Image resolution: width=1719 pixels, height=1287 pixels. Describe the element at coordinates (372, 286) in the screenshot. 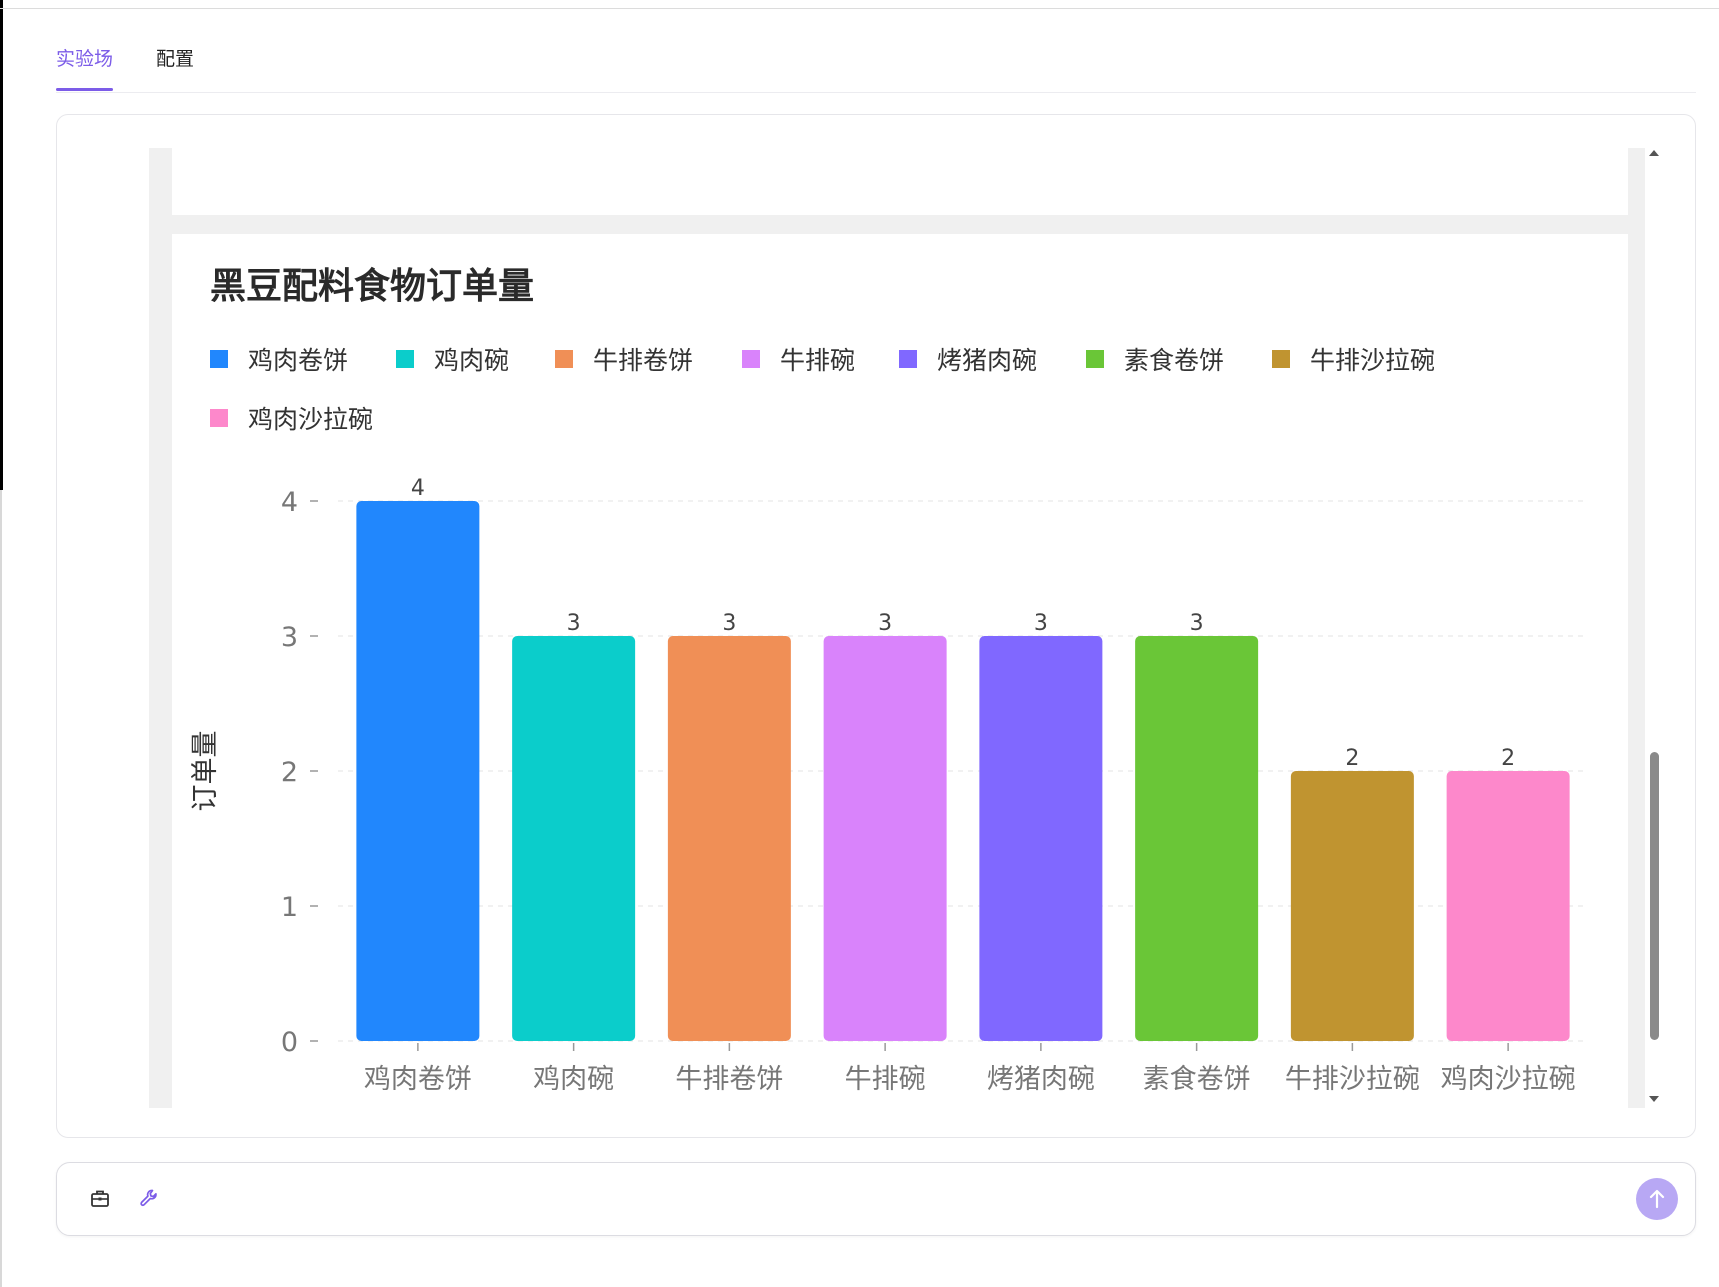

I see `chart-title: 黑豆配料食物订单量` at that location.